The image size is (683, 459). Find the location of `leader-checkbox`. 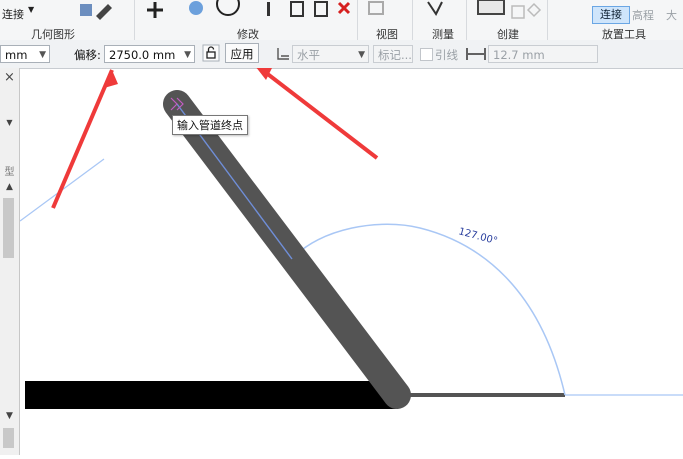

leader-checkbox is located at coordinates (426, 54).